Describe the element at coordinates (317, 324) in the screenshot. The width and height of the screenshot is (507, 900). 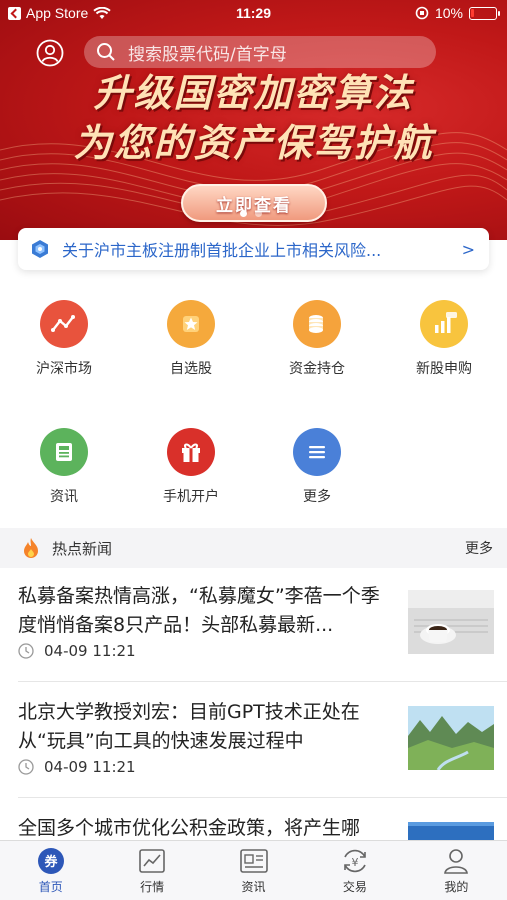
I see `coins-icon` at that location.